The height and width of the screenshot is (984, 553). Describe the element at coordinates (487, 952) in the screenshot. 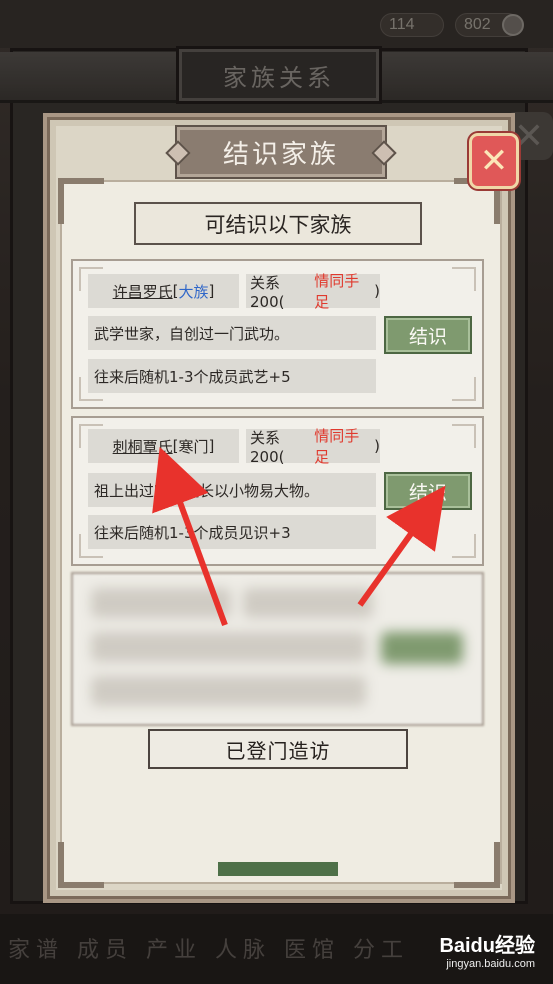

I see `baidu-watermark: Baidu经验 jingyan.baidu.com` at that location.